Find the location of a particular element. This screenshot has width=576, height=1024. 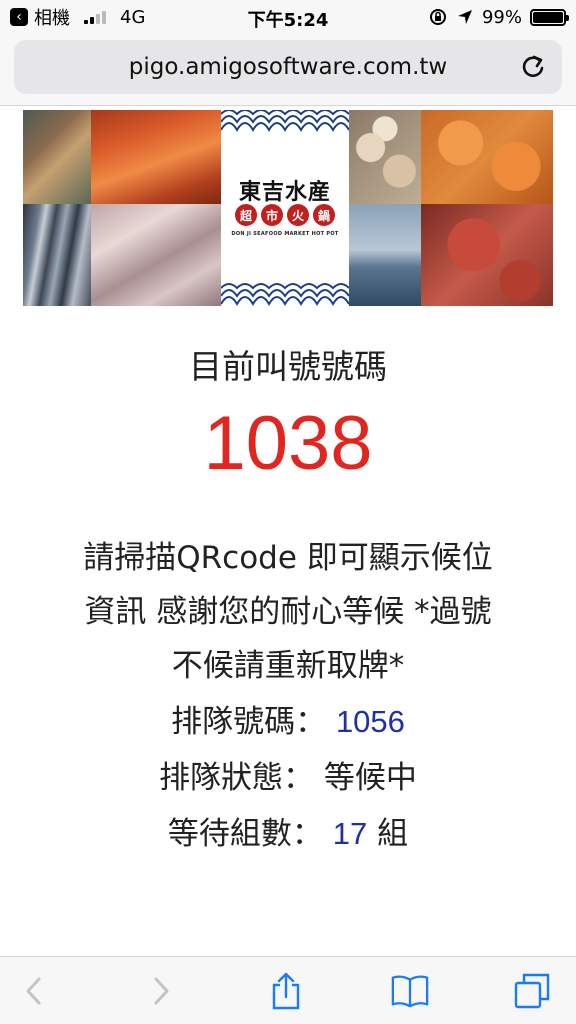

queue-number-row: 排隊號碼： 1056 is located at coordinates (288, 718).